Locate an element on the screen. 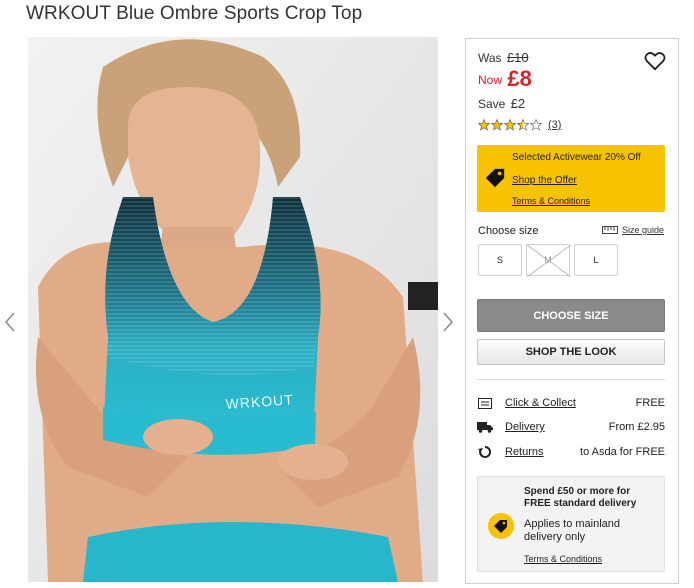 This screenshot has width=694, height=588. truck-icon is located at coordinates (485, 427).